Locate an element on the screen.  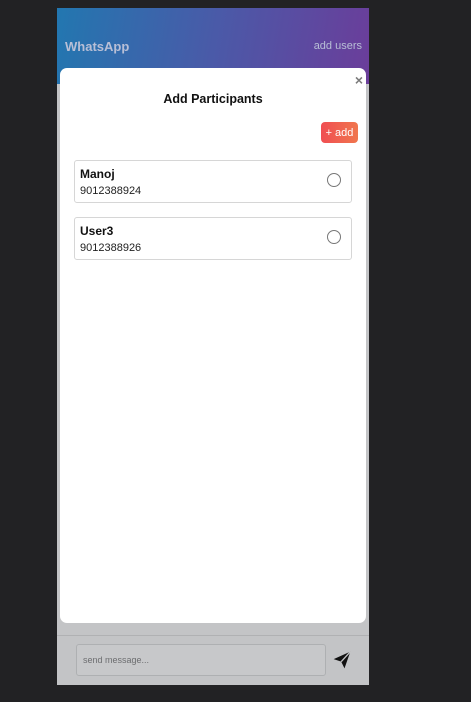
send-icon is located at coordinates (342, 660).